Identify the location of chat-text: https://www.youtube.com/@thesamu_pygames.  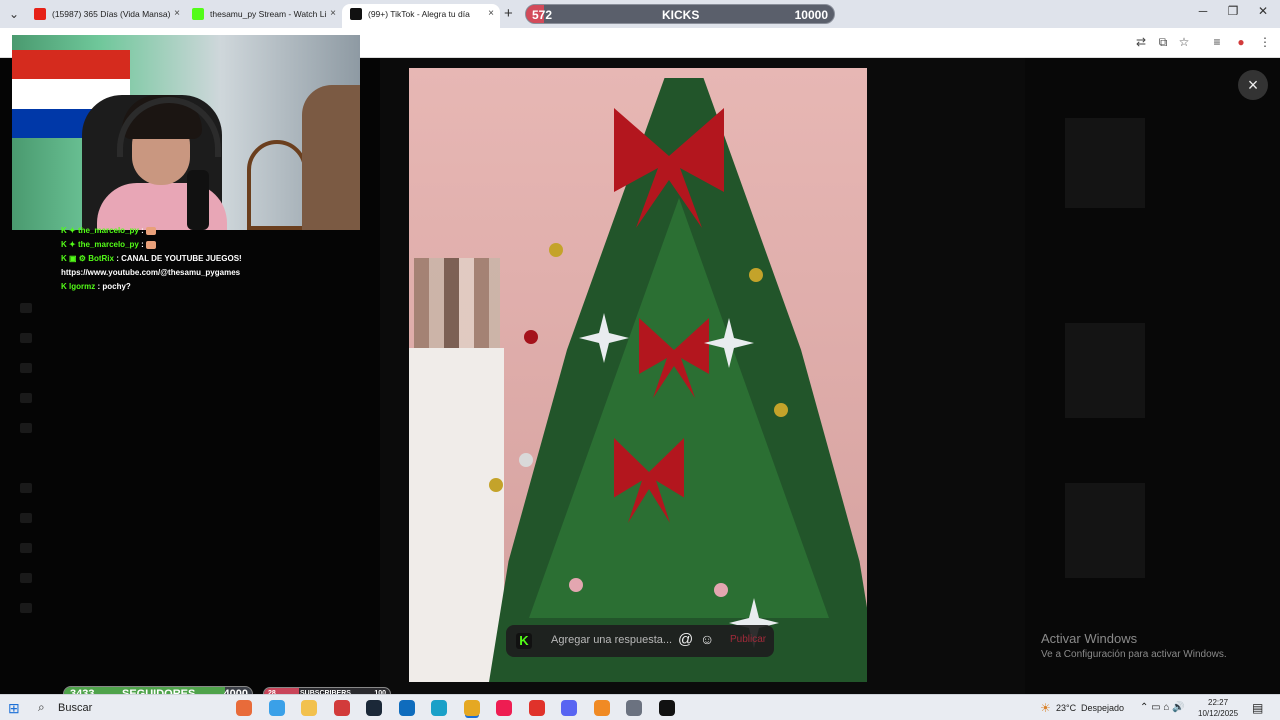
(151, 272).